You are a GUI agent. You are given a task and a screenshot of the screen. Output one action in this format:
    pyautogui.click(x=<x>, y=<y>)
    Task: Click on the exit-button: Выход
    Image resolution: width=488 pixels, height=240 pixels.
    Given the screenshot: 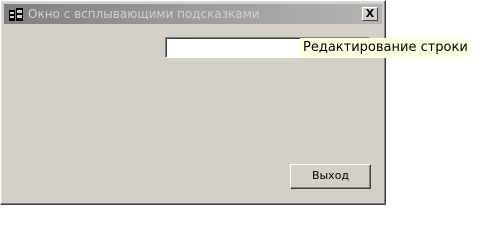 What is the action you would take?
    pyautogui.click(x=330, y=176)
    